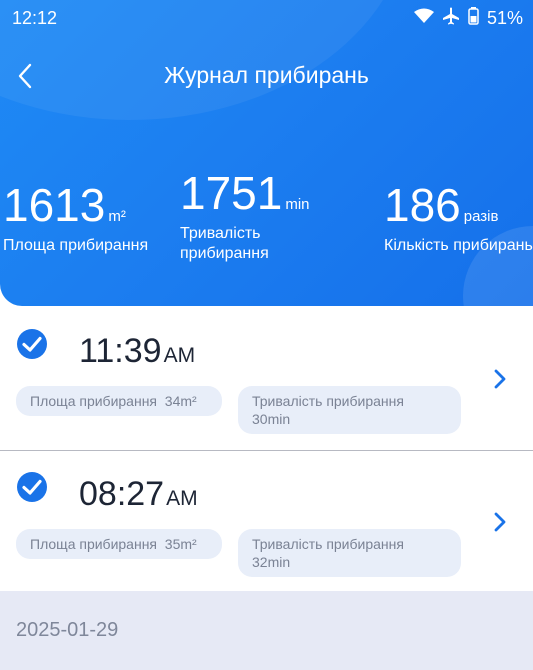 The image size is (533, 670). What do you see at coordinates (271, 562) in the screenshot?
I see `record-duration-value: 32min` at bounding box center [271, 562].